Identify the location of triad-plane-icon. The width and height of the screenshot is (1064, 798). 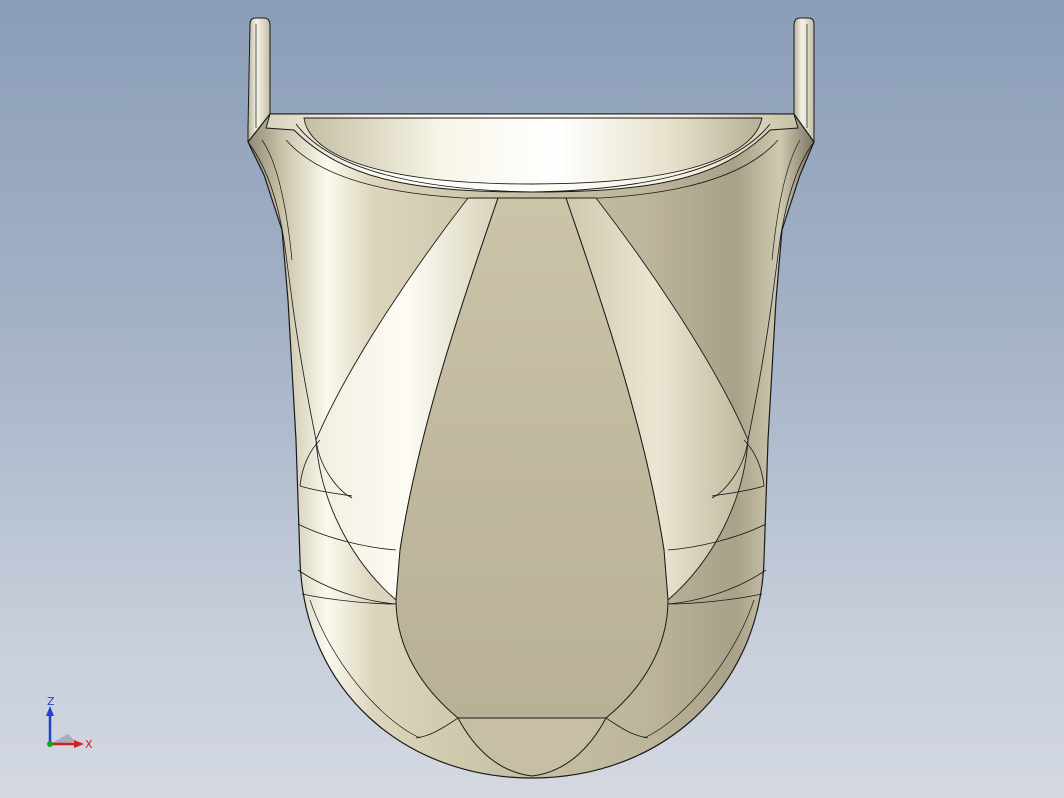
(63, 739).